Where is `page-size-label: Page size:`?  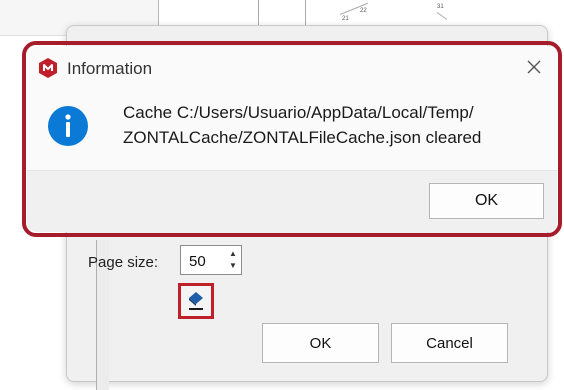
page-size-label: Page size: is located at coordinates (123, 262).